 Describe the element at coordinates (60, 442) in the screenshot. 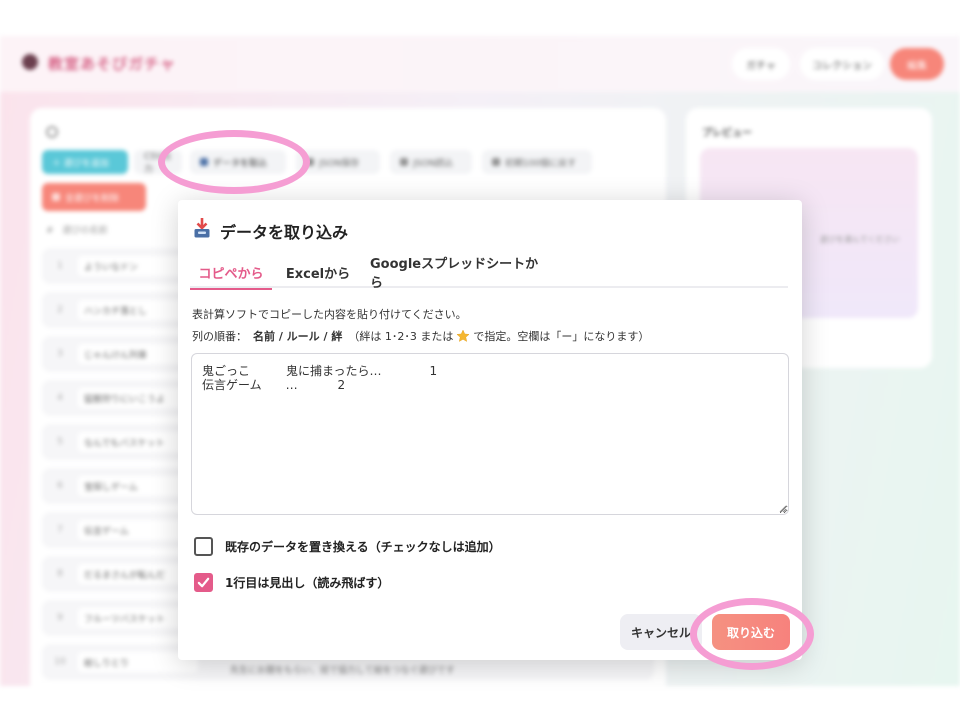

I see `list-item-number: 5` at that location.